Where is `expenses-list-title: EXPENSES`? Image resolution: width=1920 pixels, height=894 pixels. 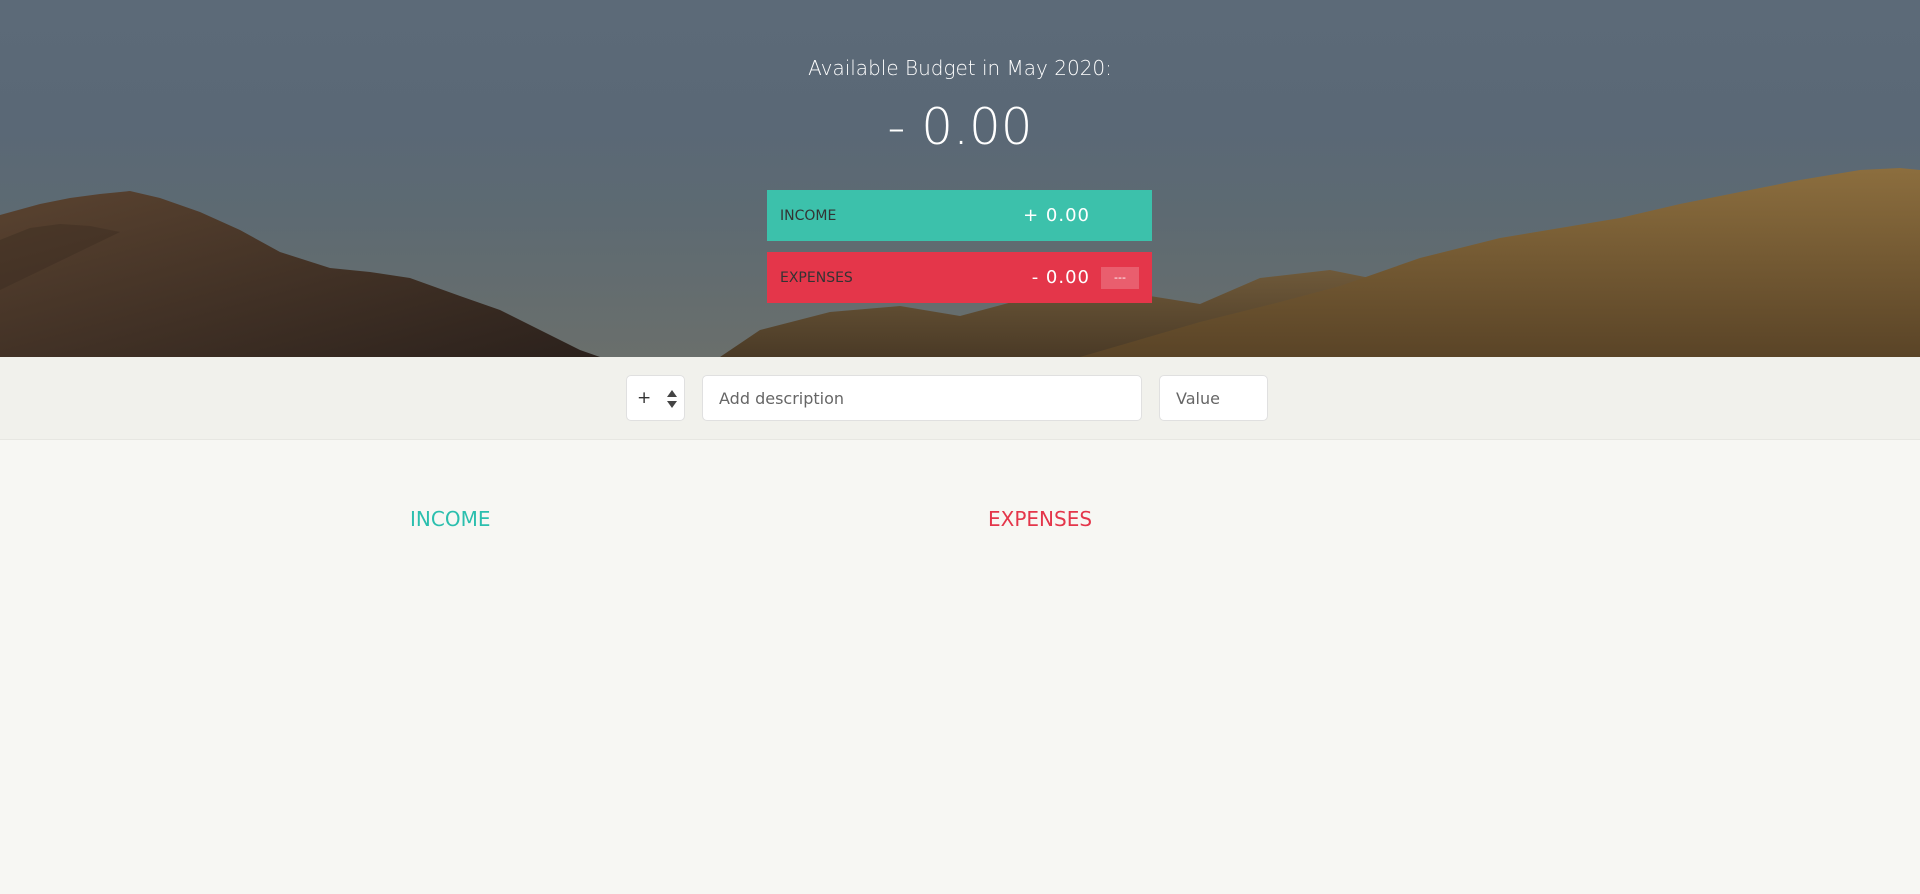 expenses-list-title: EXPENSES is located at coordinates (1040, 519).